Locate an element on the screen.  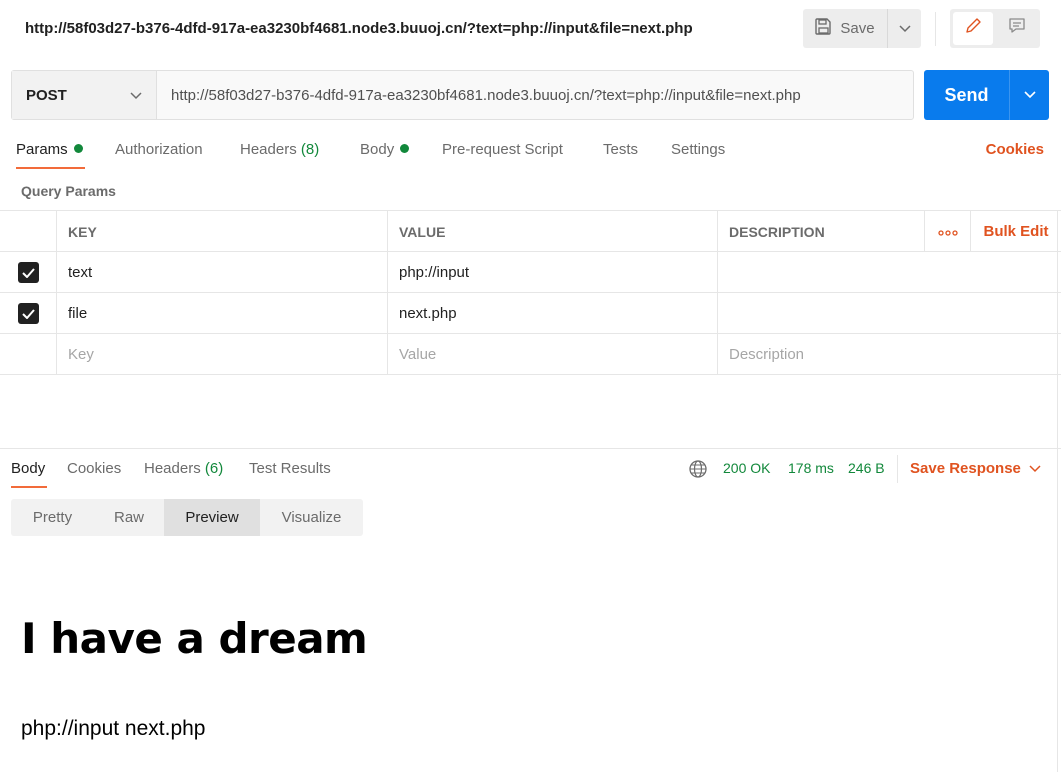
headers-count: (8) is located at coordinates (310, 149).